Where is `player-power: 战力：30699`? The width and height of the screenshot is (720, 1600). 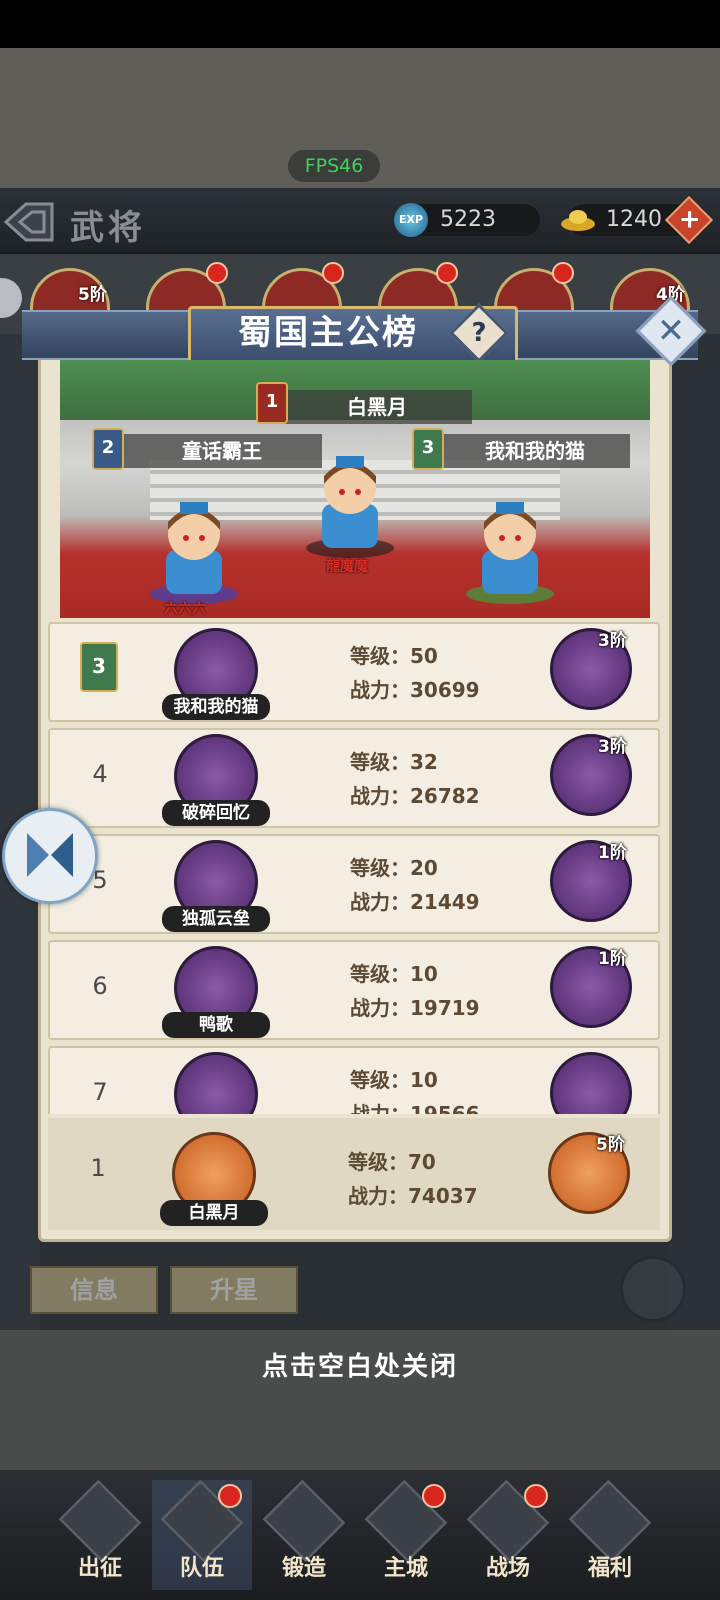
player-power: 战力：30699 is located at coordinates (415, 690).